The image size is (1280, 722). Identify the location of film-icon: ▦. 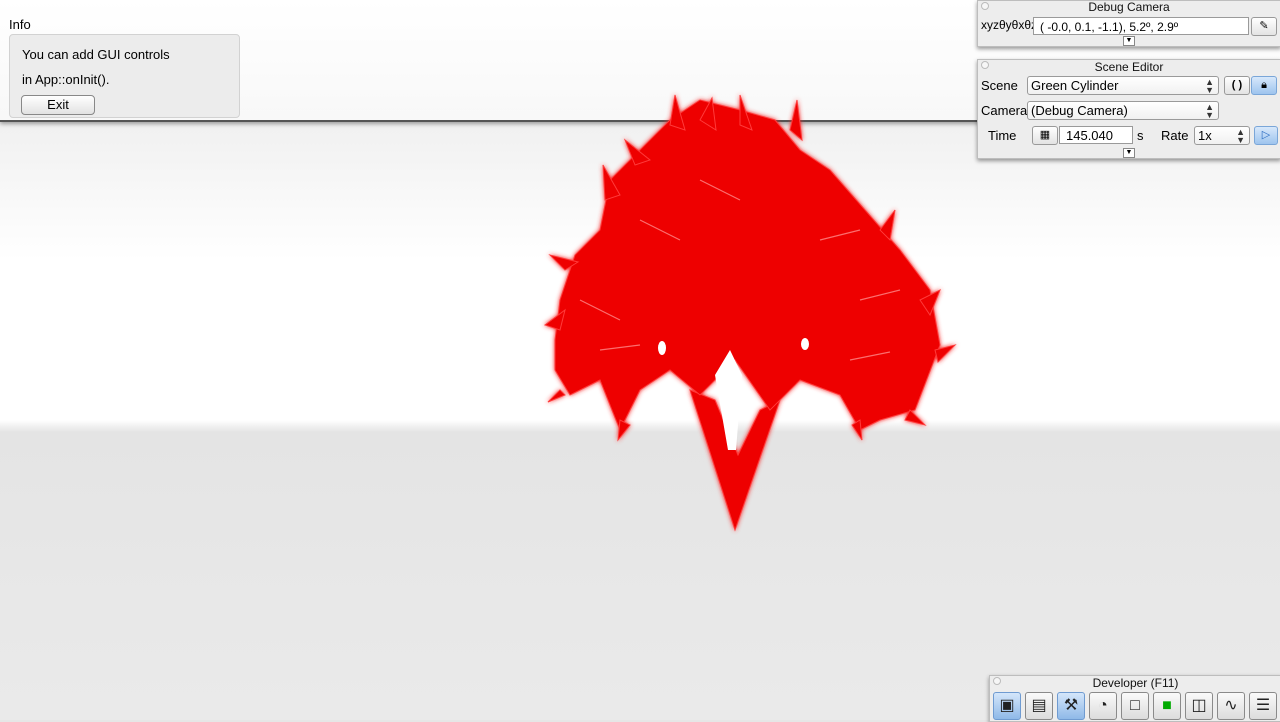
(1045, 135).